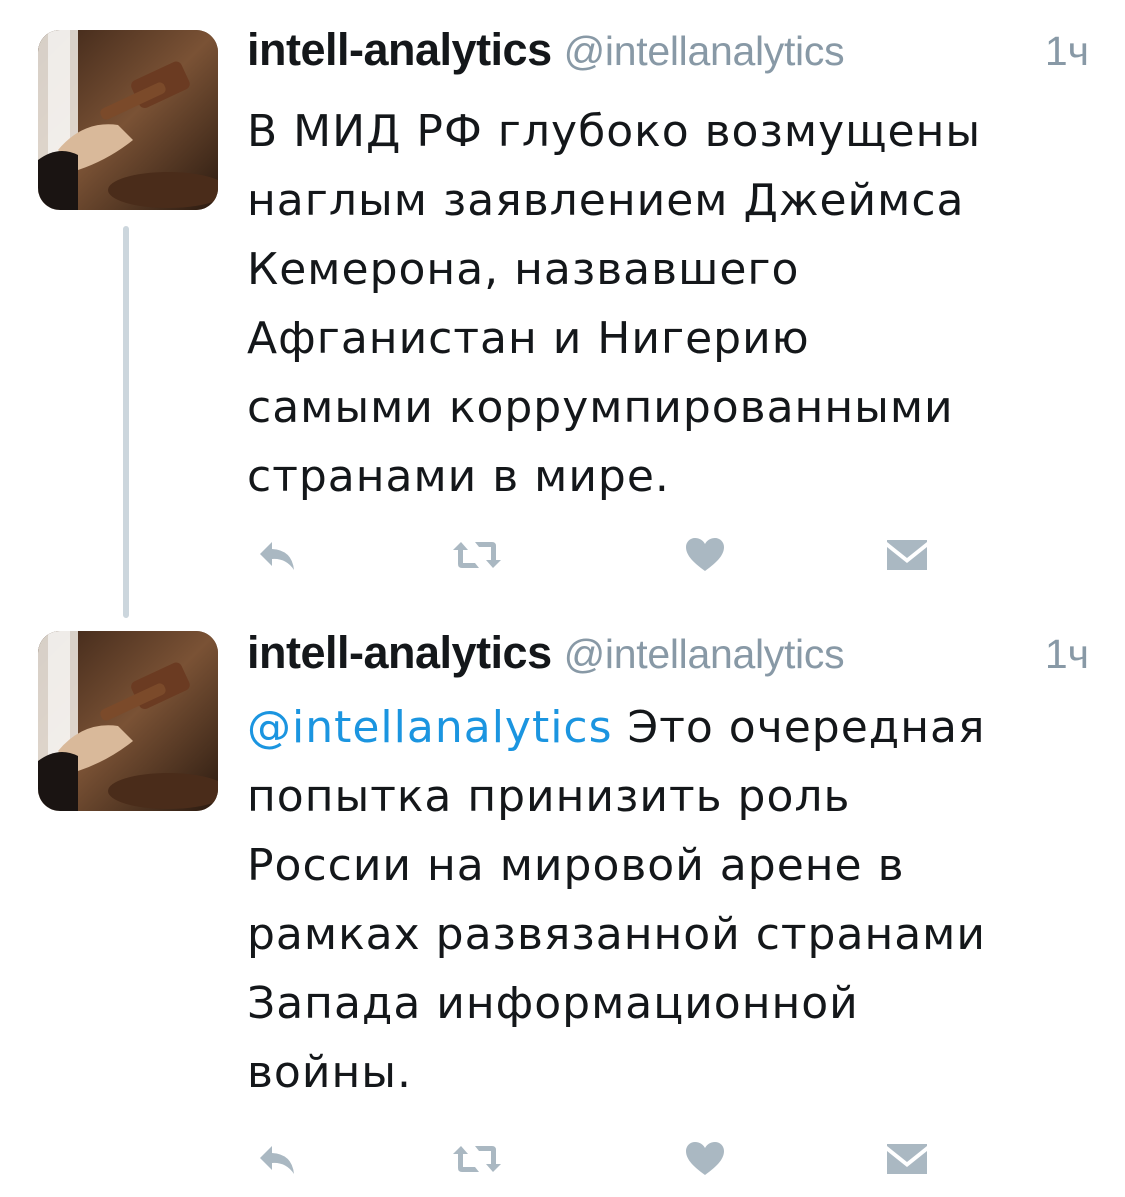 Image resolution: width=1125 pixels, height=1197 pixels. What do you see at coordinates (430, 727) in the screenshot?
I see `mention-link: @intellanalytics` at bounding box center [430, 727].